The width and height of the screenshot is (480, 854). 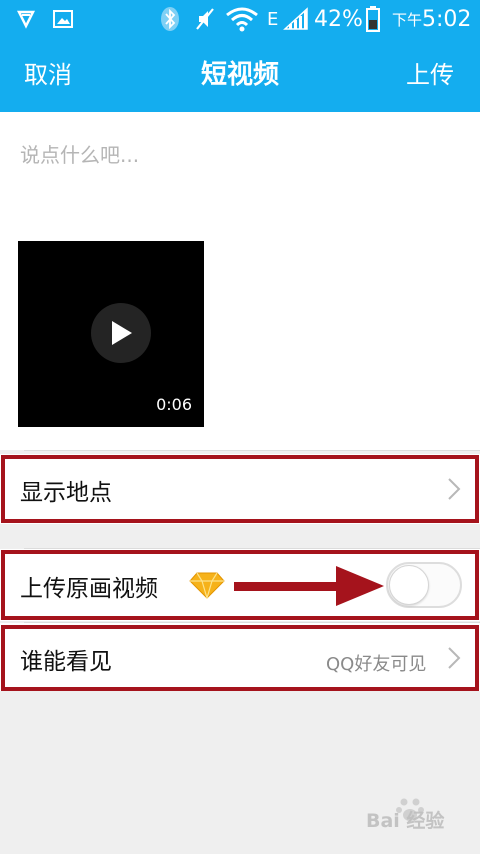 I want to click on video-thumbnail: 0:06, so click(x=111, y=334).